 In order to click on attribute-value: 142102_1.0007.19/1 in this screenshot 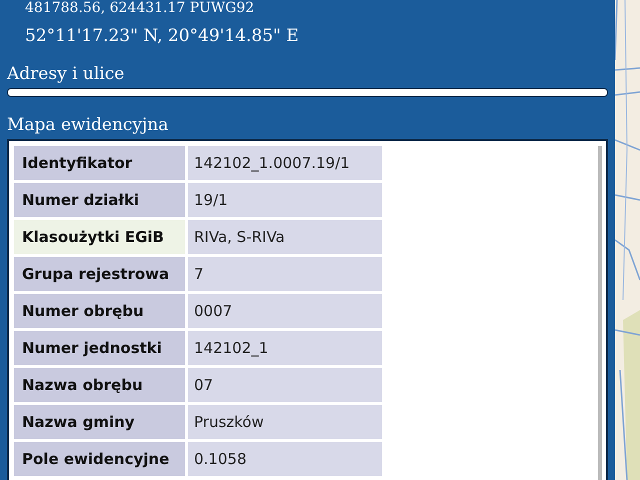, I will do `click(285, 163)`.